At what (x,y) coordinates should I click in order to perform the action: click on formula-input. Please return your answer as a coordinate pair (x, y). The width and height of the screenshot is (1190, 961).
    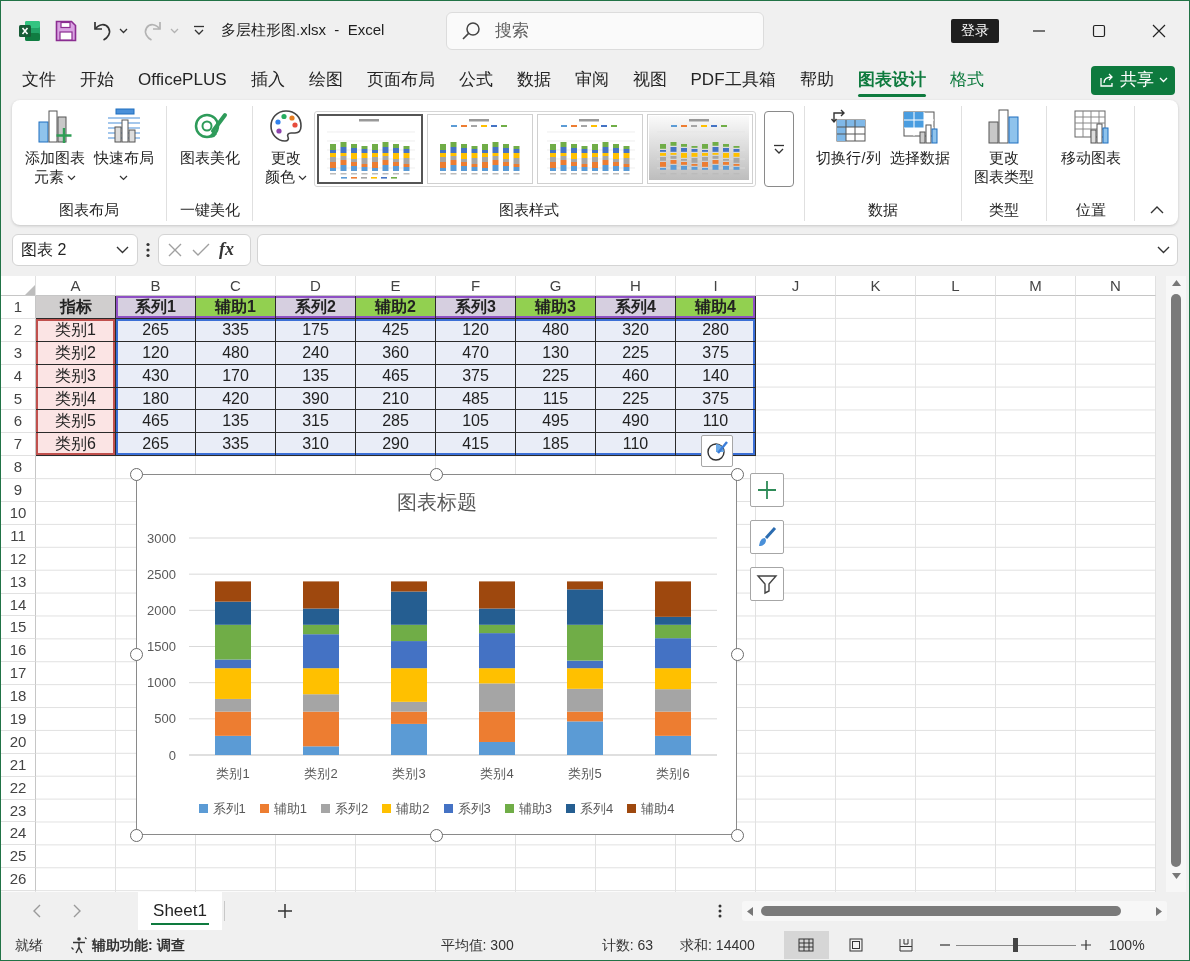
    Looking at the image, I should click on (717, 249).